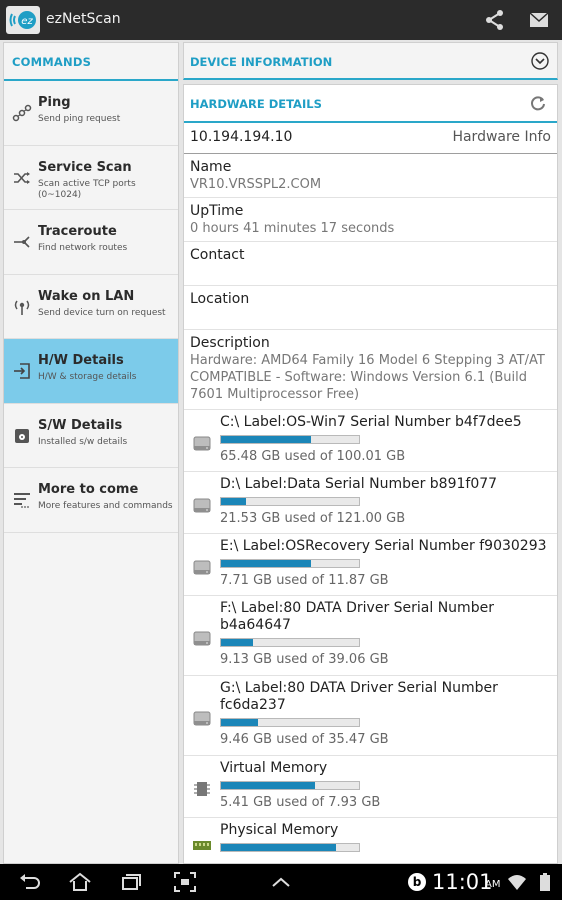  What do you see at coordinates (27, 21) in the screenshot?
I see `svg-text: ez` at bounding box center [27, 21].